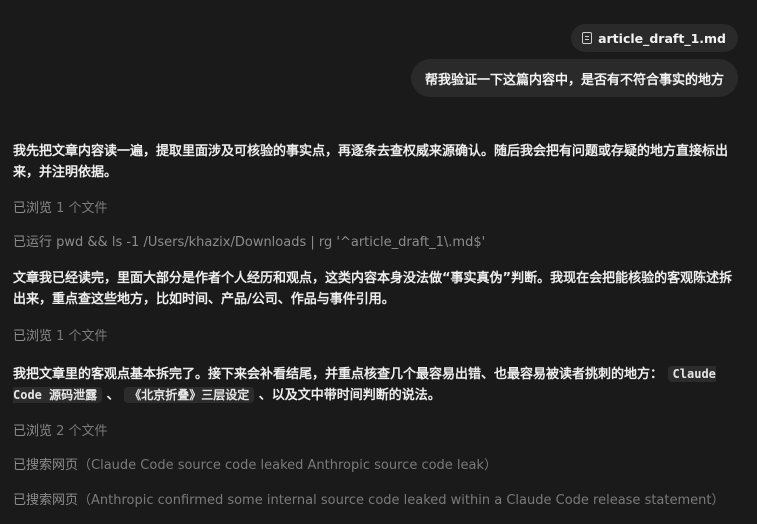 This screenshot has height=524, width=757. What do you see at coordinates (33, 242) in the screenshot?
I see `status-label: 已运行` at bounding box center [33, 242].